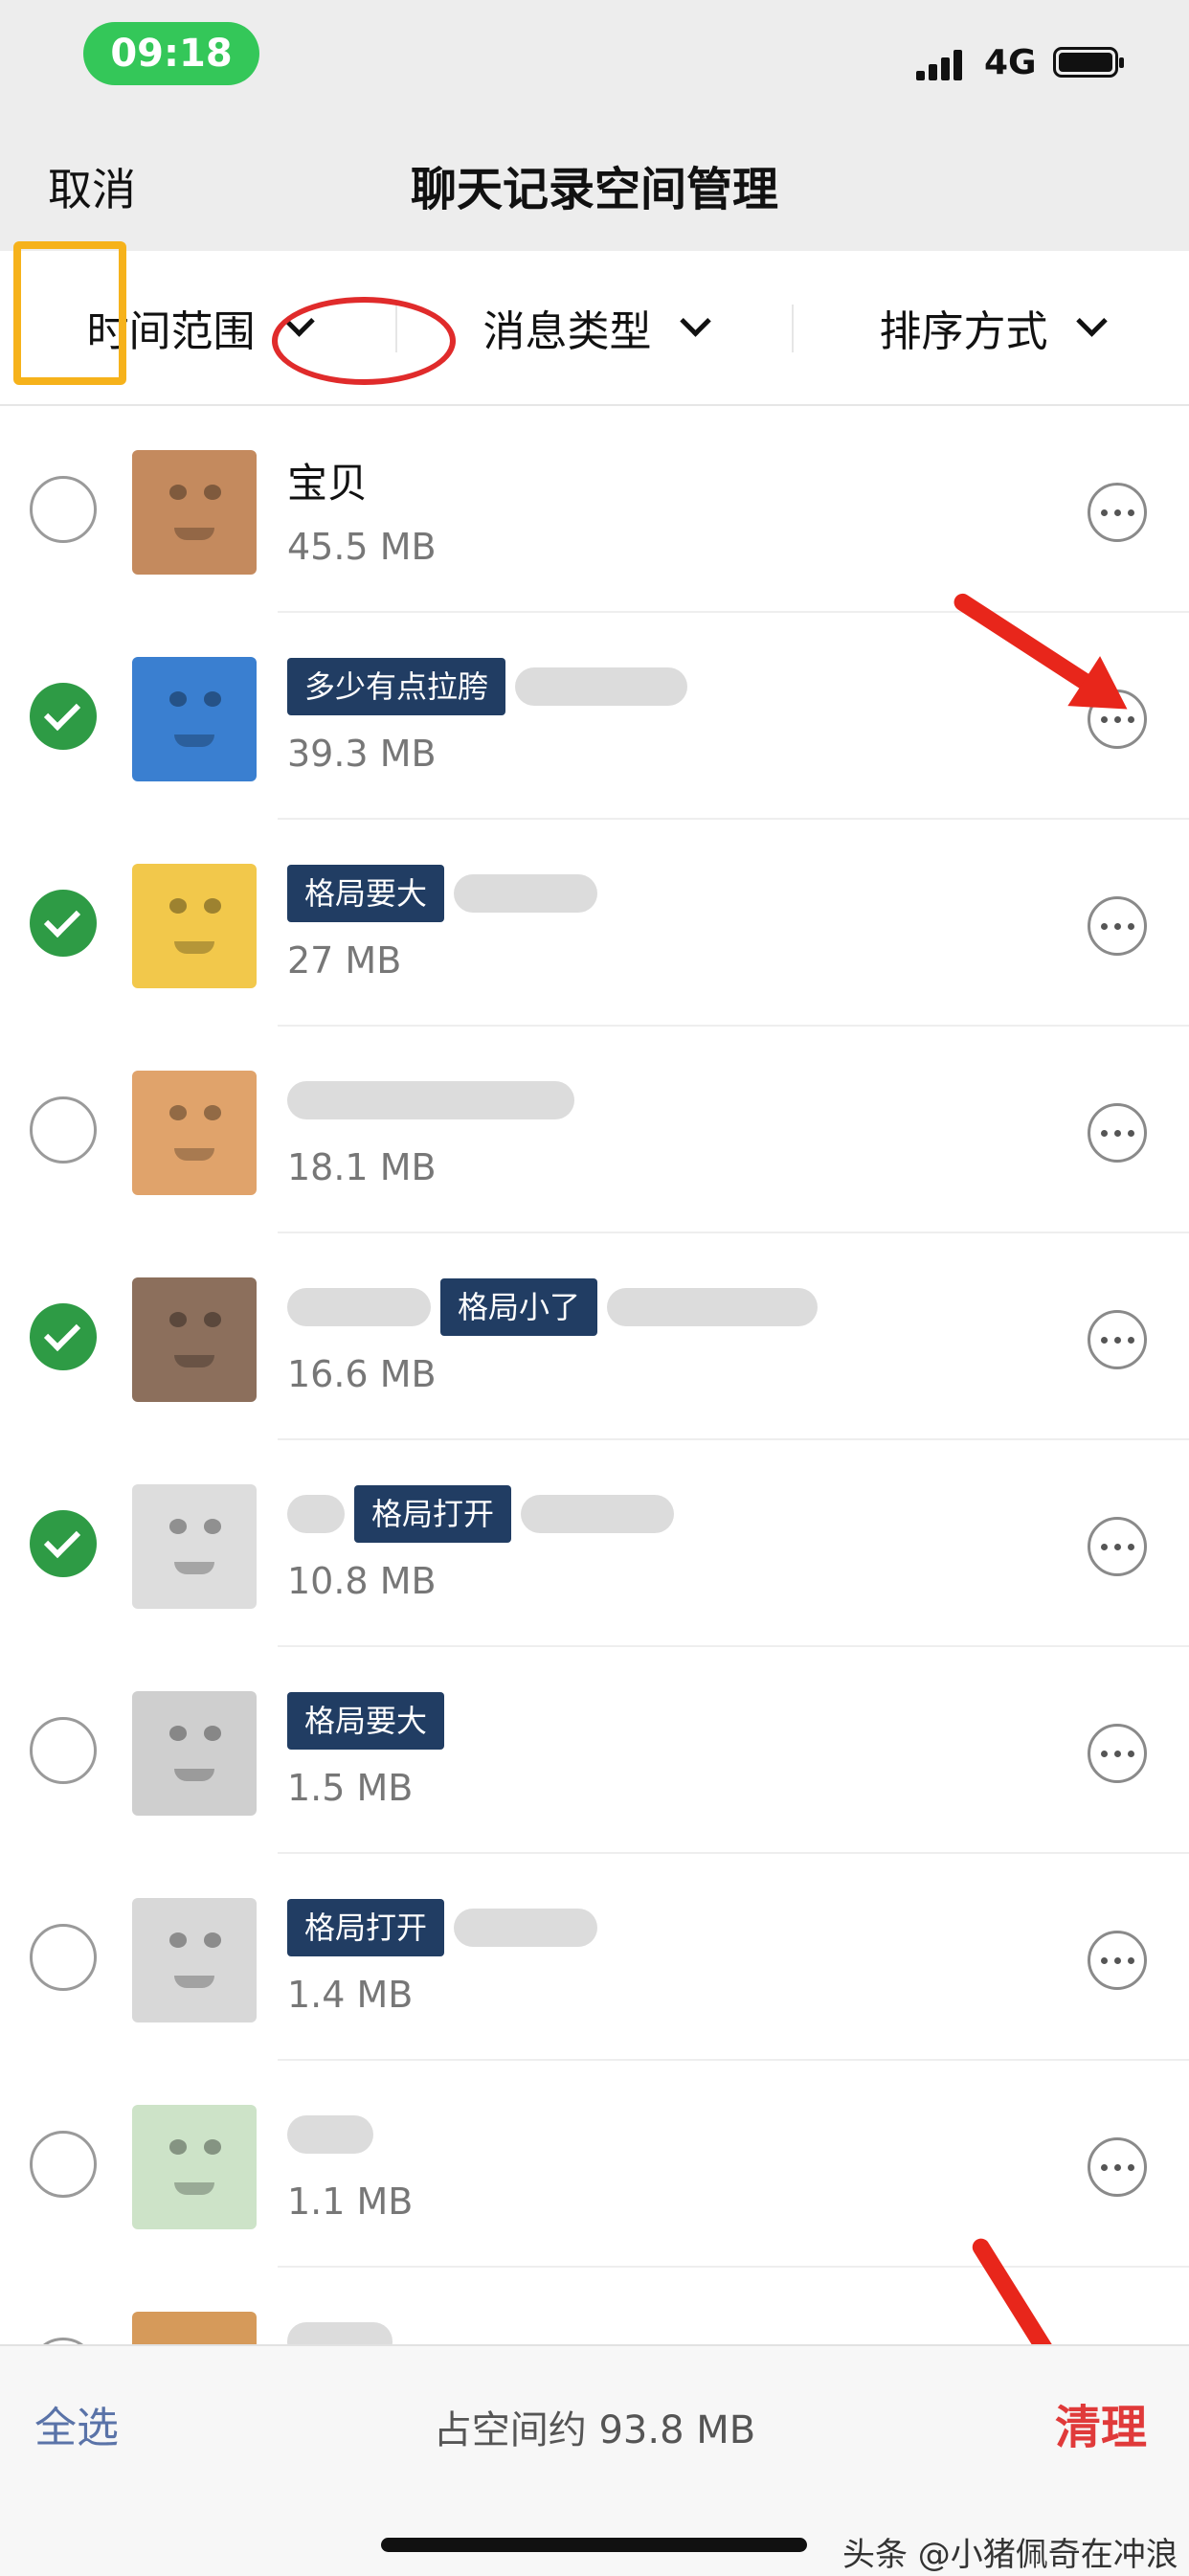 This screenshot has width=1189, height=2576. I want to click on chat-row: 1.1 MB, so click(594, 2164).